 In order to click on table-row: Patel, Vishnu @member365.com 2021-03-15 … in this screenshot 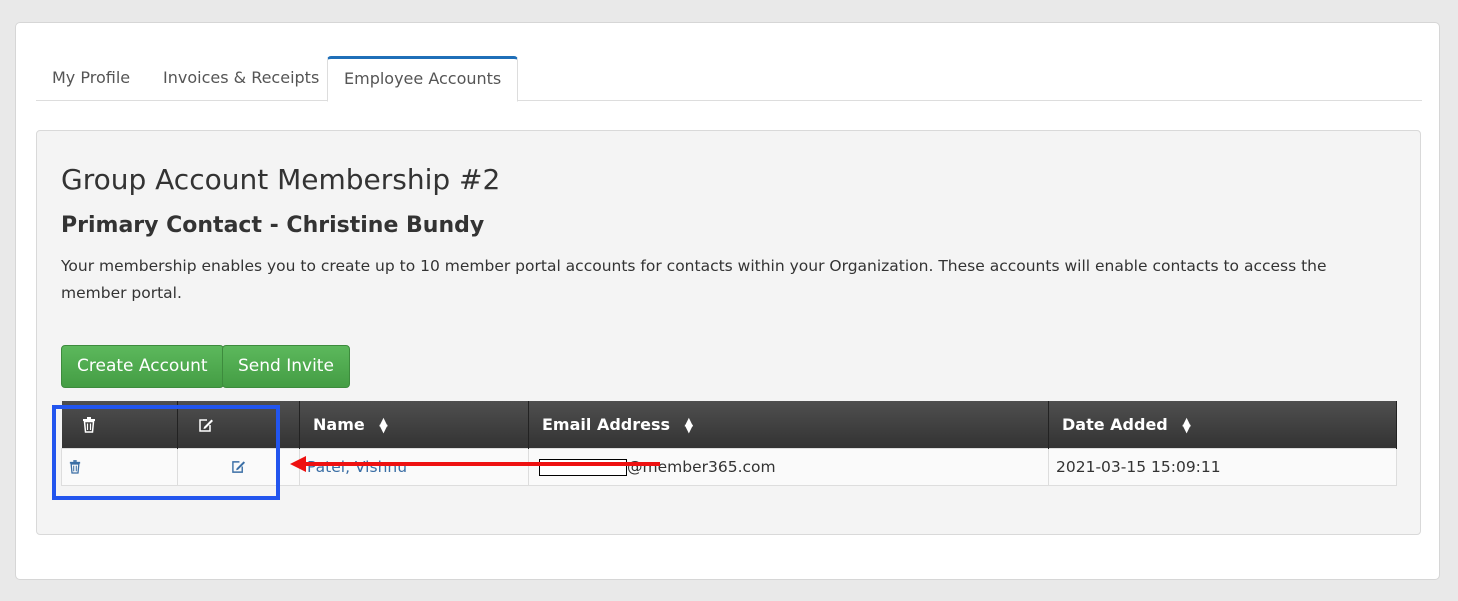, I will do `click(729, 466)`.